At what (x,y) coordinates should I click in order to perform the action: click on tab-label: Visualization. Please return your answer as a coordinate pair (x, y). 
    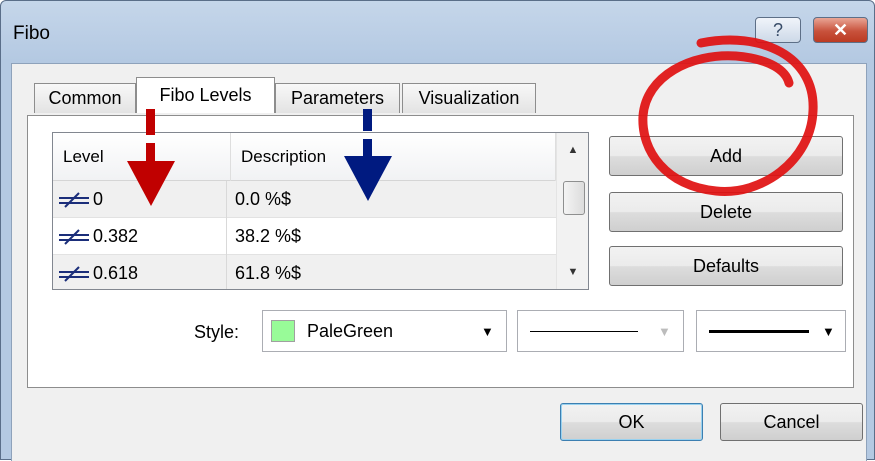
    Looking at the image, I should click on (469, 98).